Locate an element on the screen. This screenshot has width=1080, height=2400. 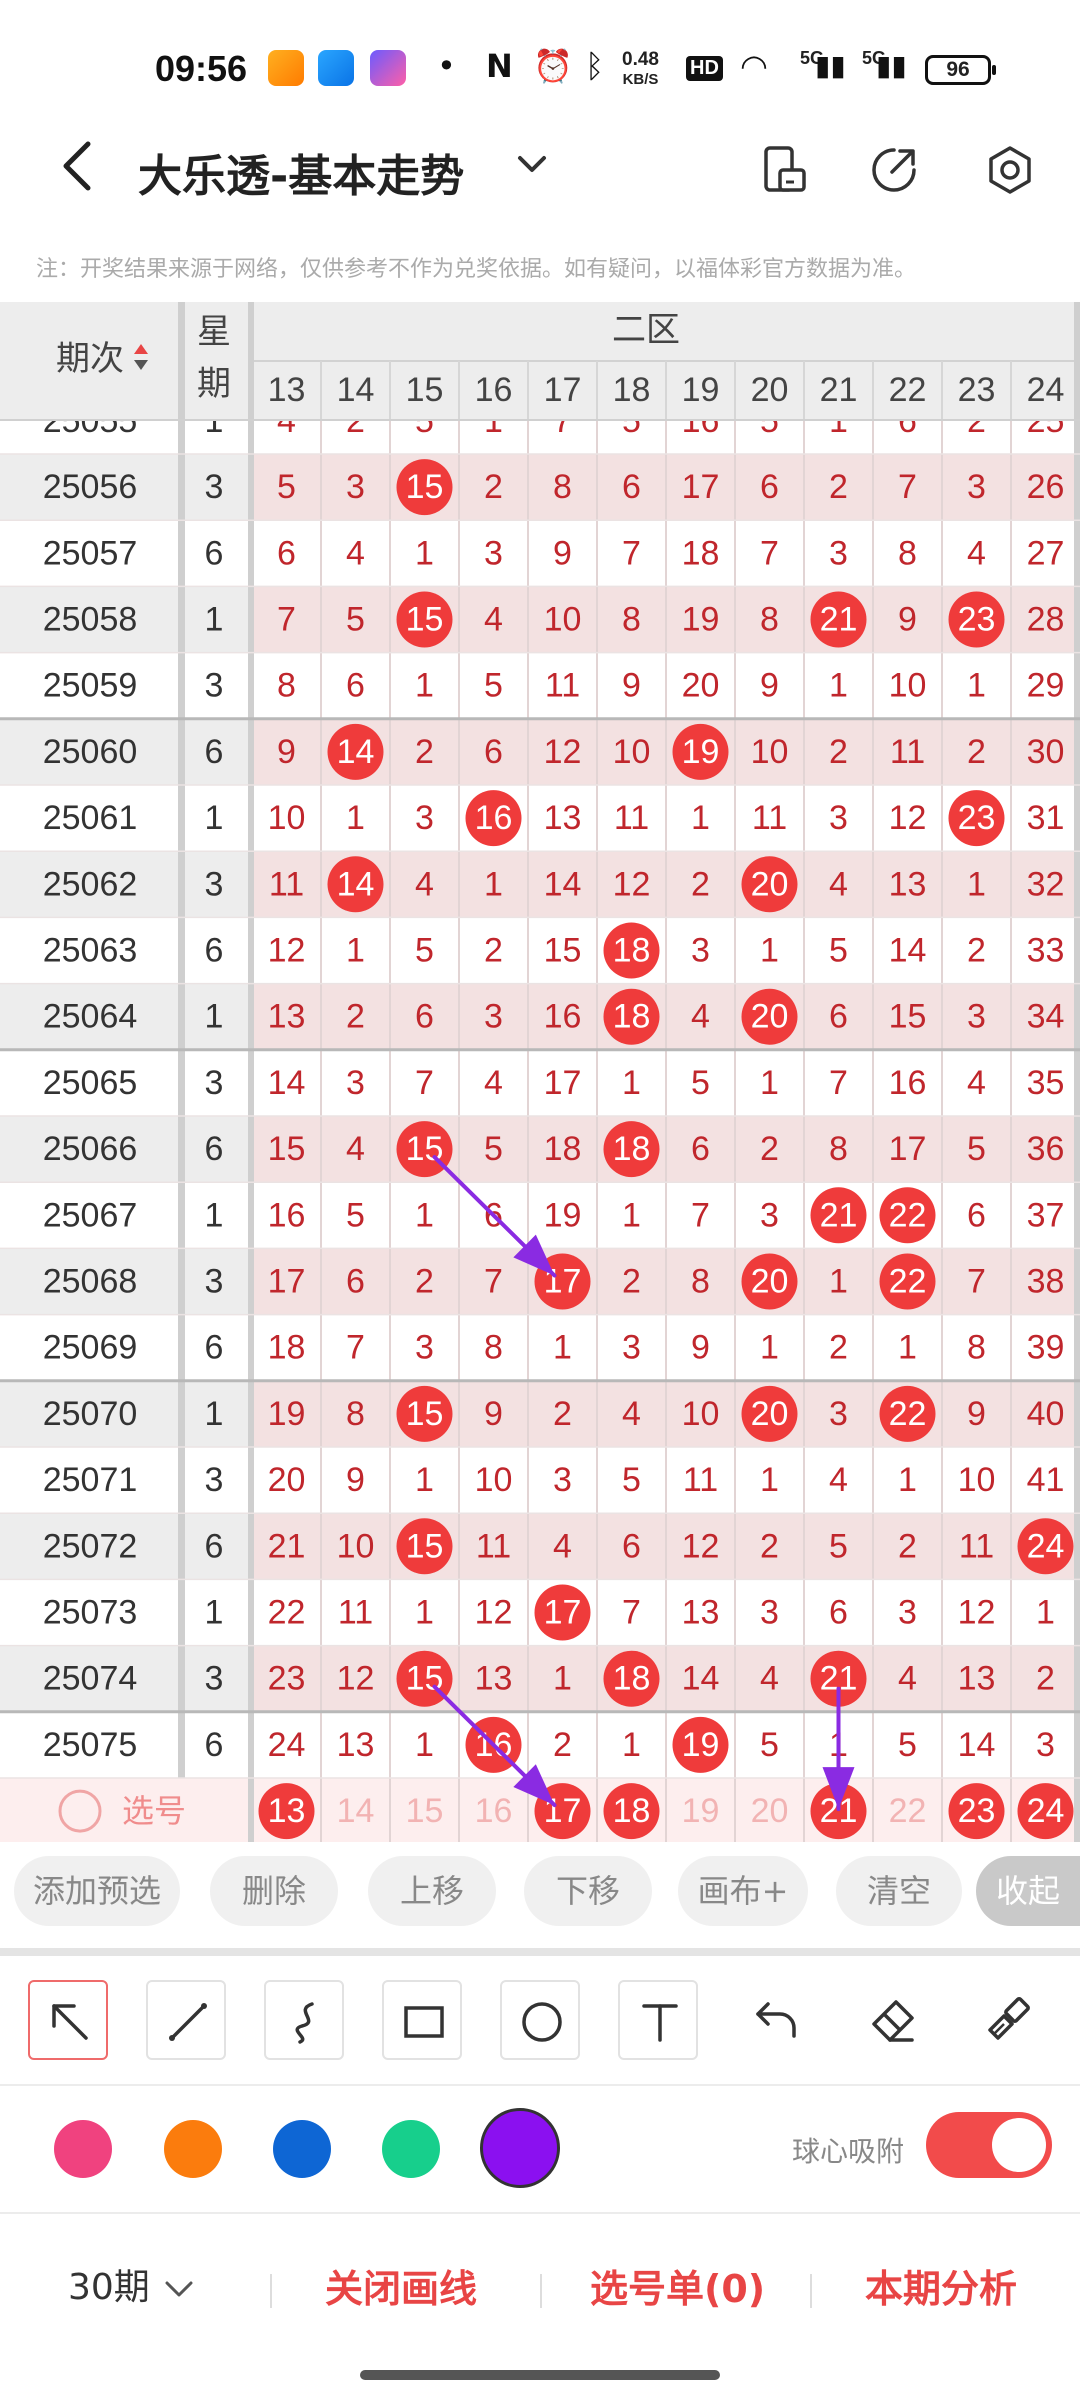
period-analysis-button: 本期分析 is located at coordinates (941, 2285).